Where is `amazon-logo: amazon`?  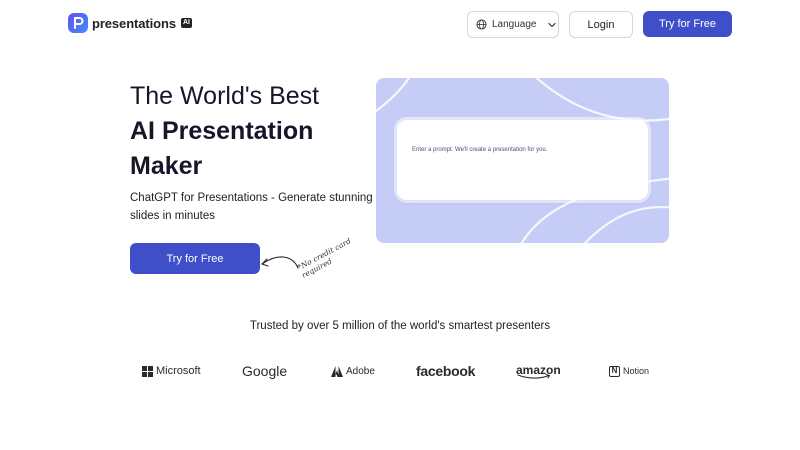 amazon-logo: amazon is located at coordinates (538, 371).